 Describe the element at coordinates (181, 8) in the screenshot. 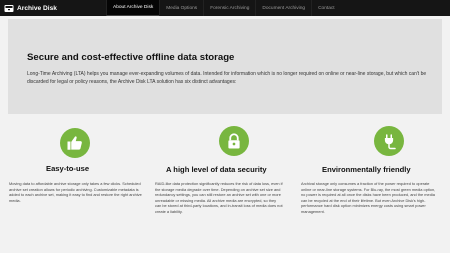

I see `nav-item-media-options: Media Options` at that location.